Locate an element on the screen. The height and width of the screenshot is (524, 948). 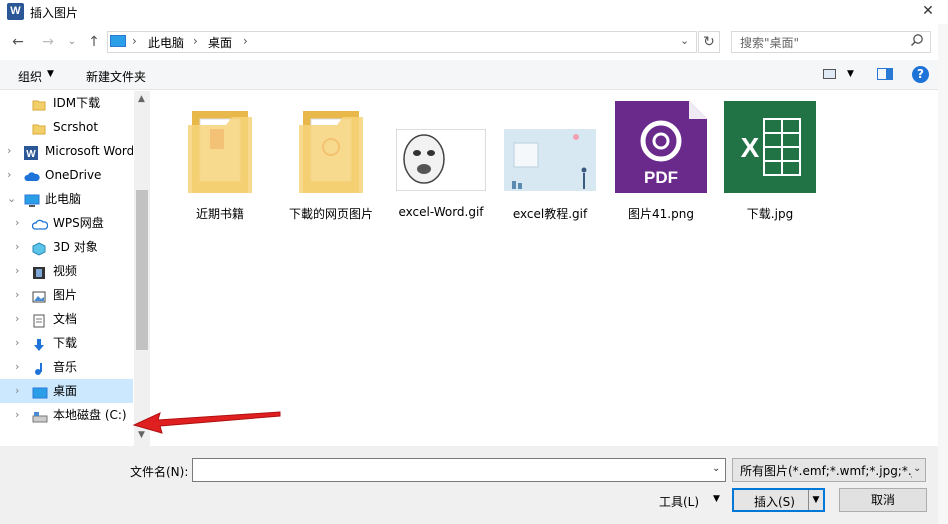
title-bar is located at coordinates (474, 12).